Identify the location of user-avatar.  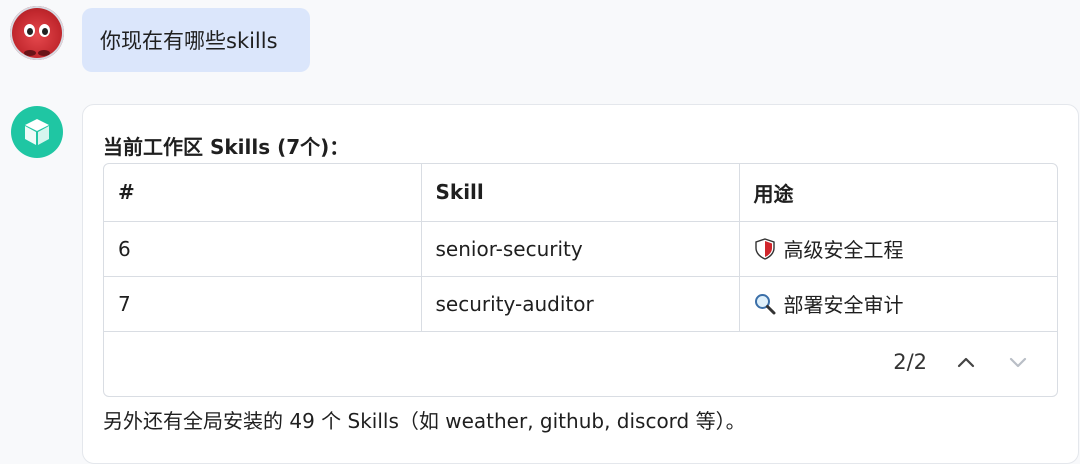
(37, 33).